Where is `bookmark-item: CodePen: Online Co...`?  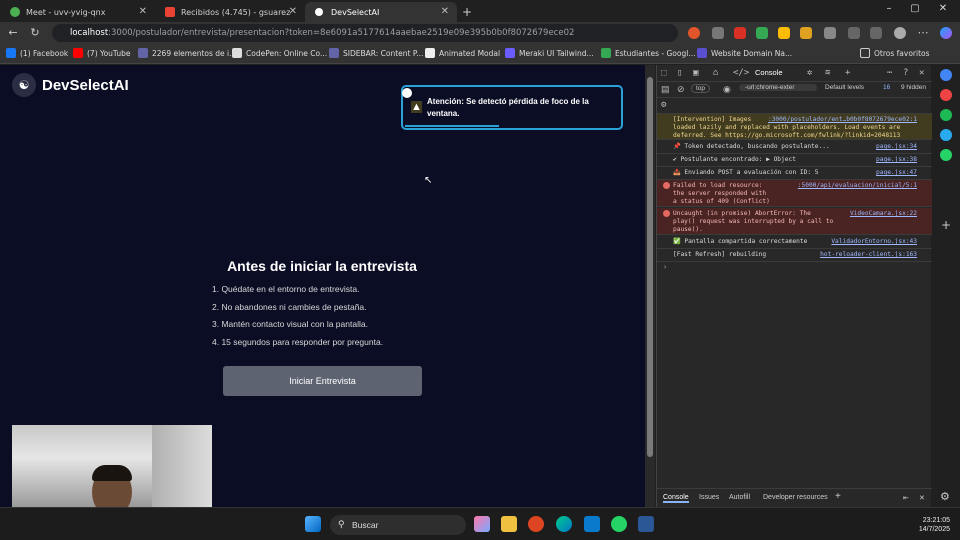 bookmark-item: CodePen: Online Co... is located at coordinates (279, 53).